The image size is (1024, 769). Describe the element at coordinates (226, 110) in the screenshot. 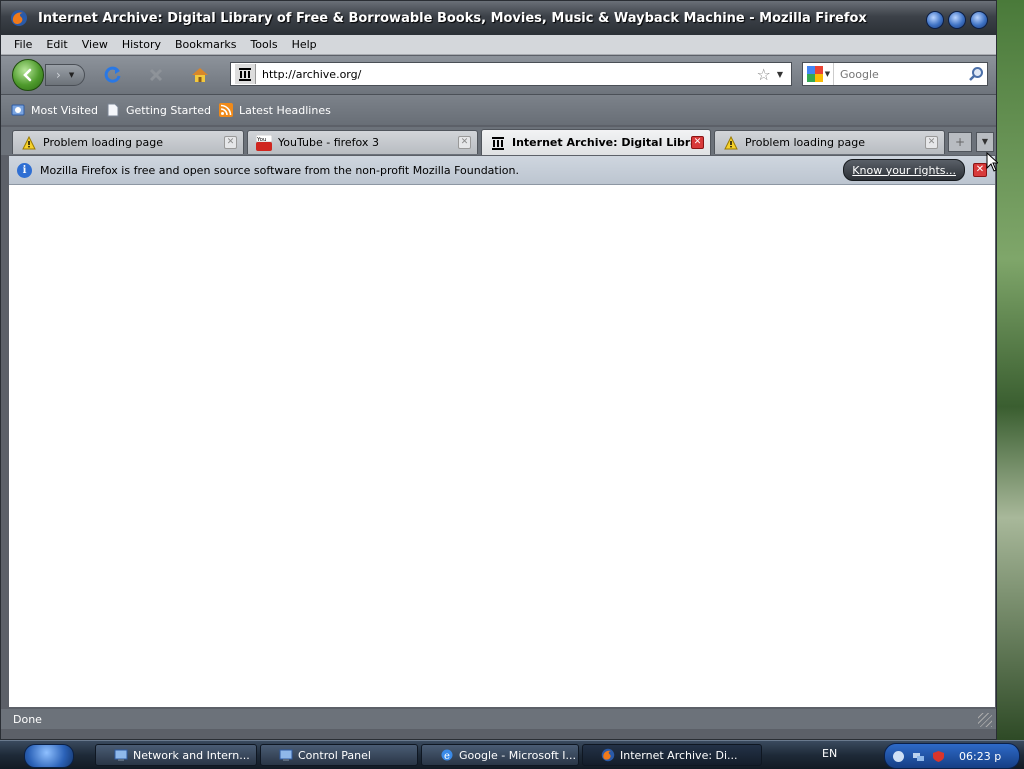

I see `rss-icon` at that location.